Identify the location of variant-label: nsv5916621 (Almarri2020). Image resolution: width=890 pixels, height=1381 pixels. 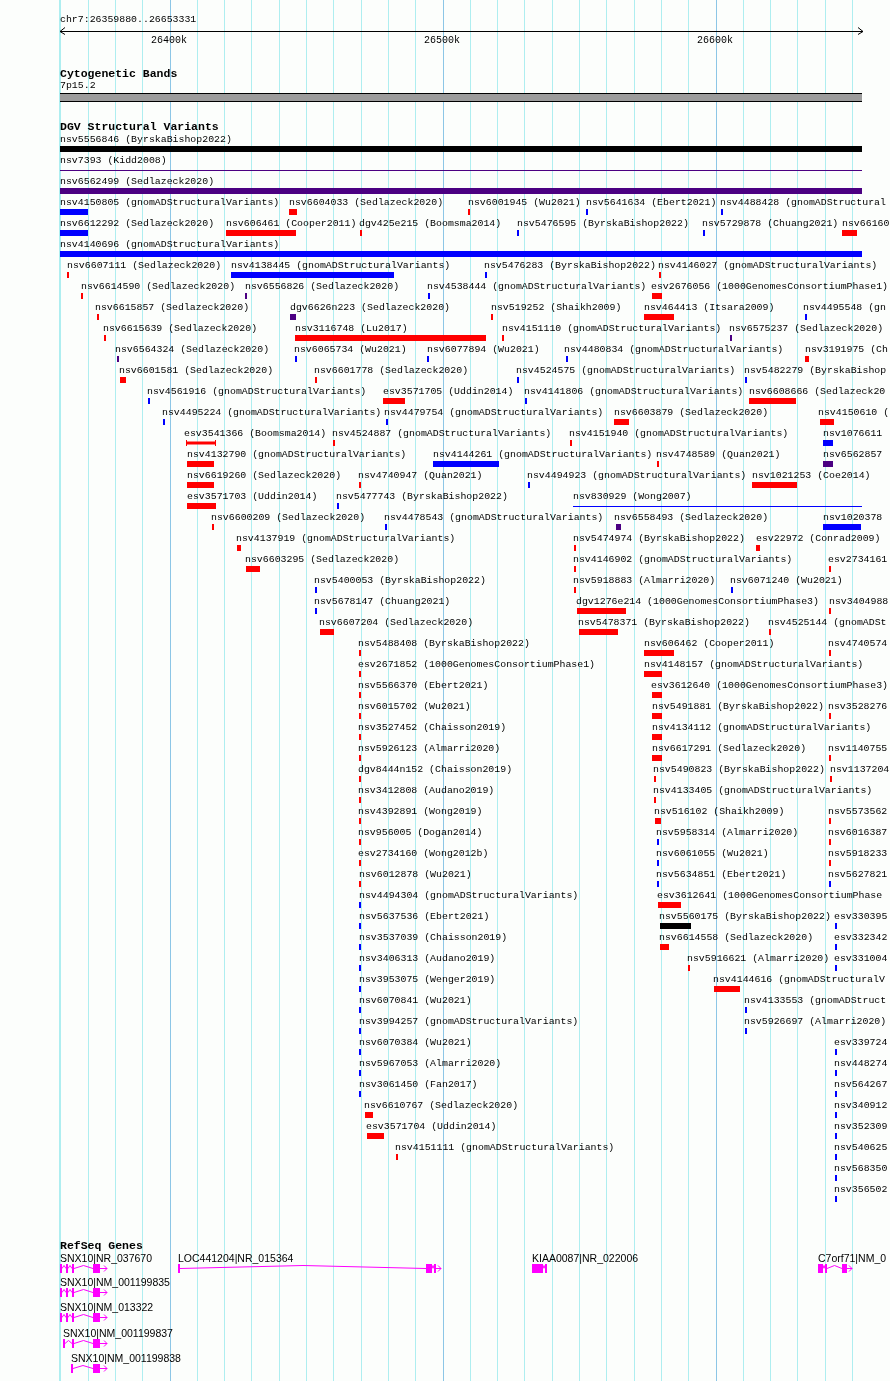
(758, 959).